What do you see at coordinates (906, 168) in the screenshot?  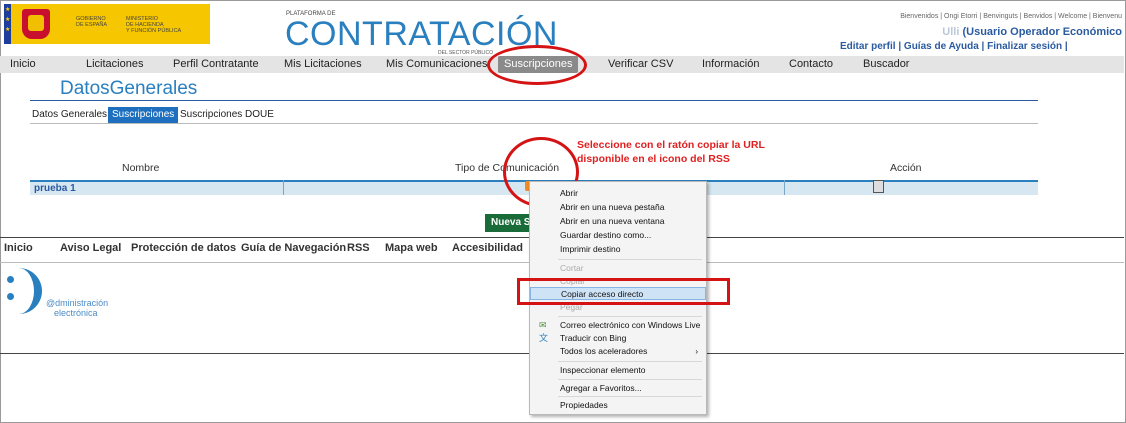 I see `column-header-accion: Acción` at bounding box center [906, 168].